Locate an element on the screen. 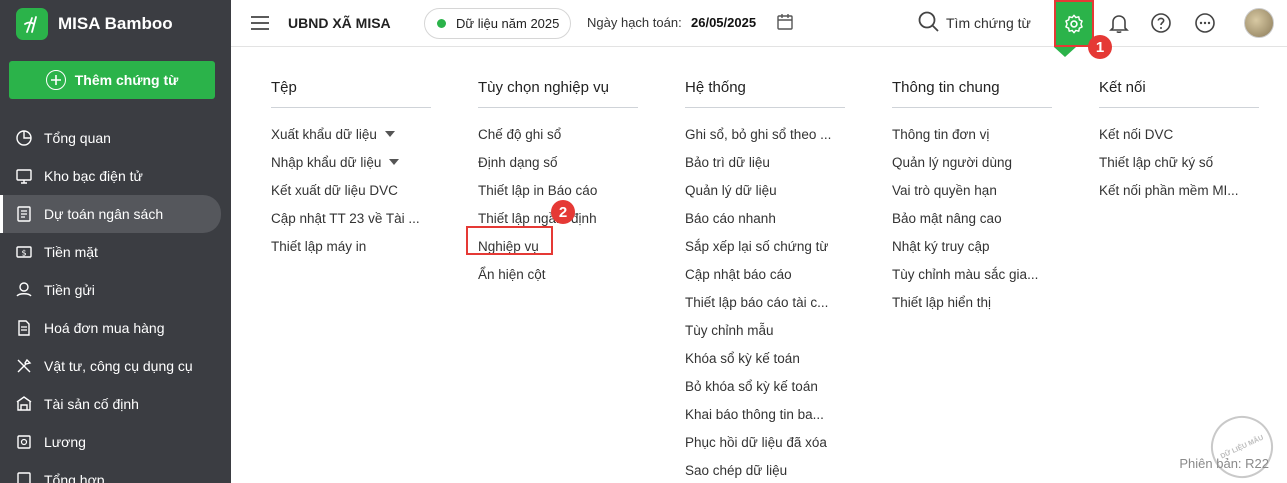 The width and height of the screenshot is (1287, 483). sidebar-item-summary: Tổng hợp is located at coordinates (115, 472).